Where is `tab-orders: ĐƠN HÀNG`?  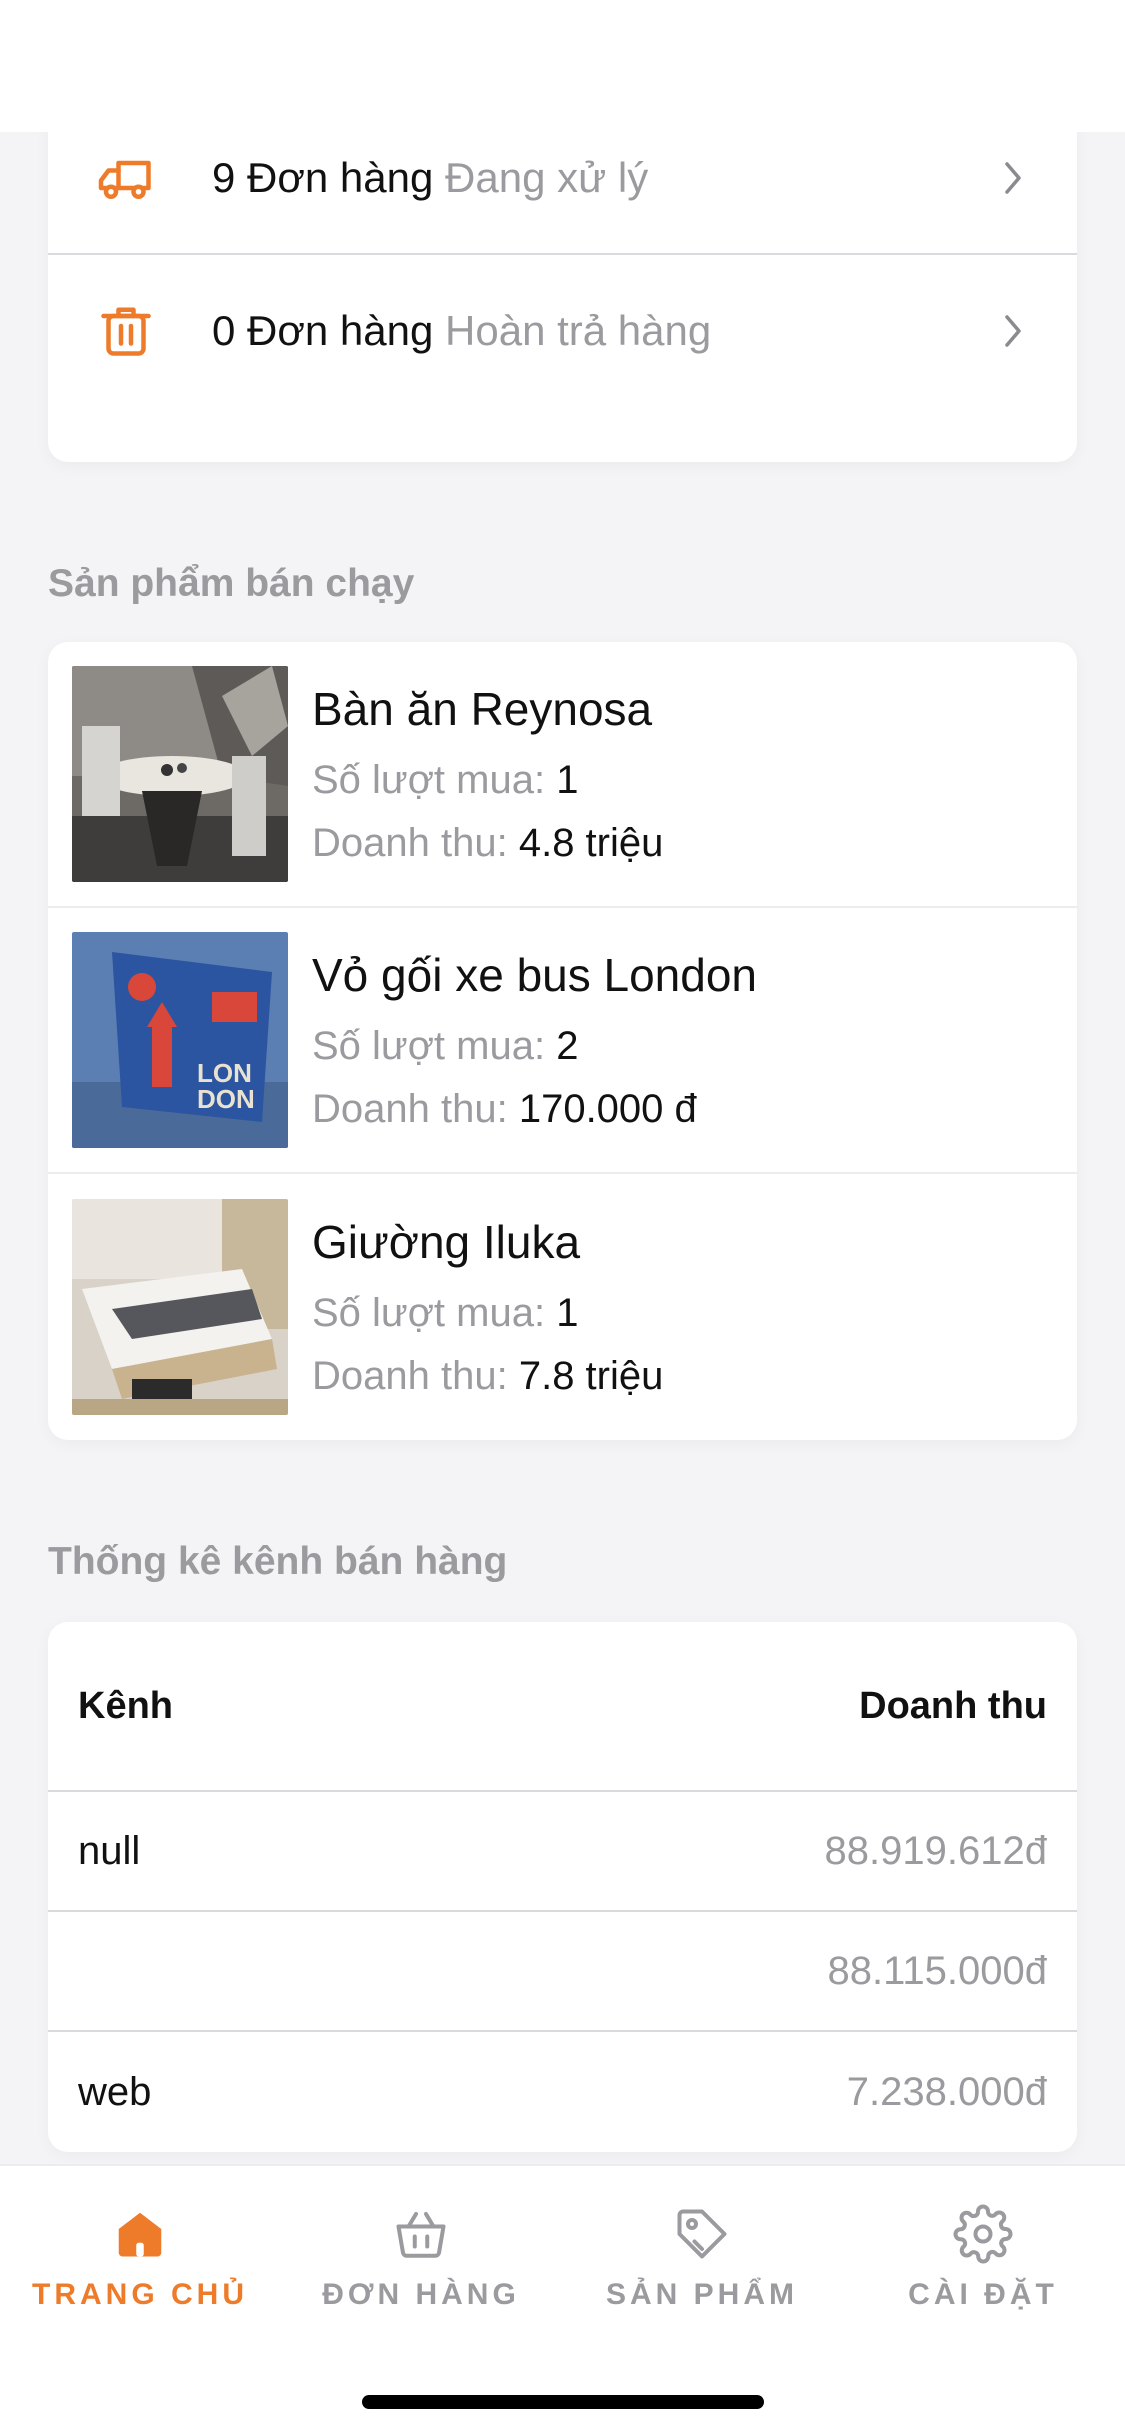
tab-orders: ĐƠN HÀNG is located at coordinates (421, 2264).